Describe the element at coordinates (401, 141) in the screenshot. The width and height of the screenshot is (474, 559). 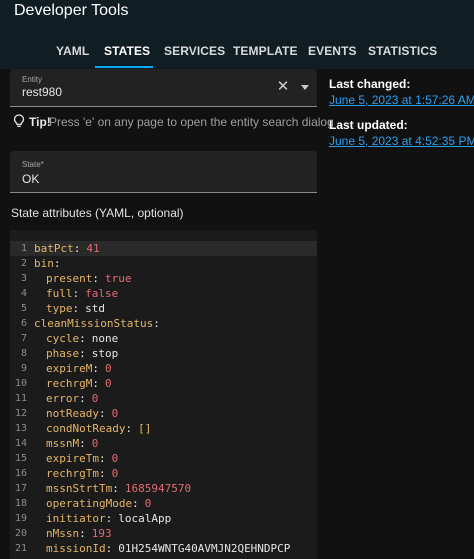
I see `last-updated-value: June 5, 2023 at 4:52:35 PM` at that location.